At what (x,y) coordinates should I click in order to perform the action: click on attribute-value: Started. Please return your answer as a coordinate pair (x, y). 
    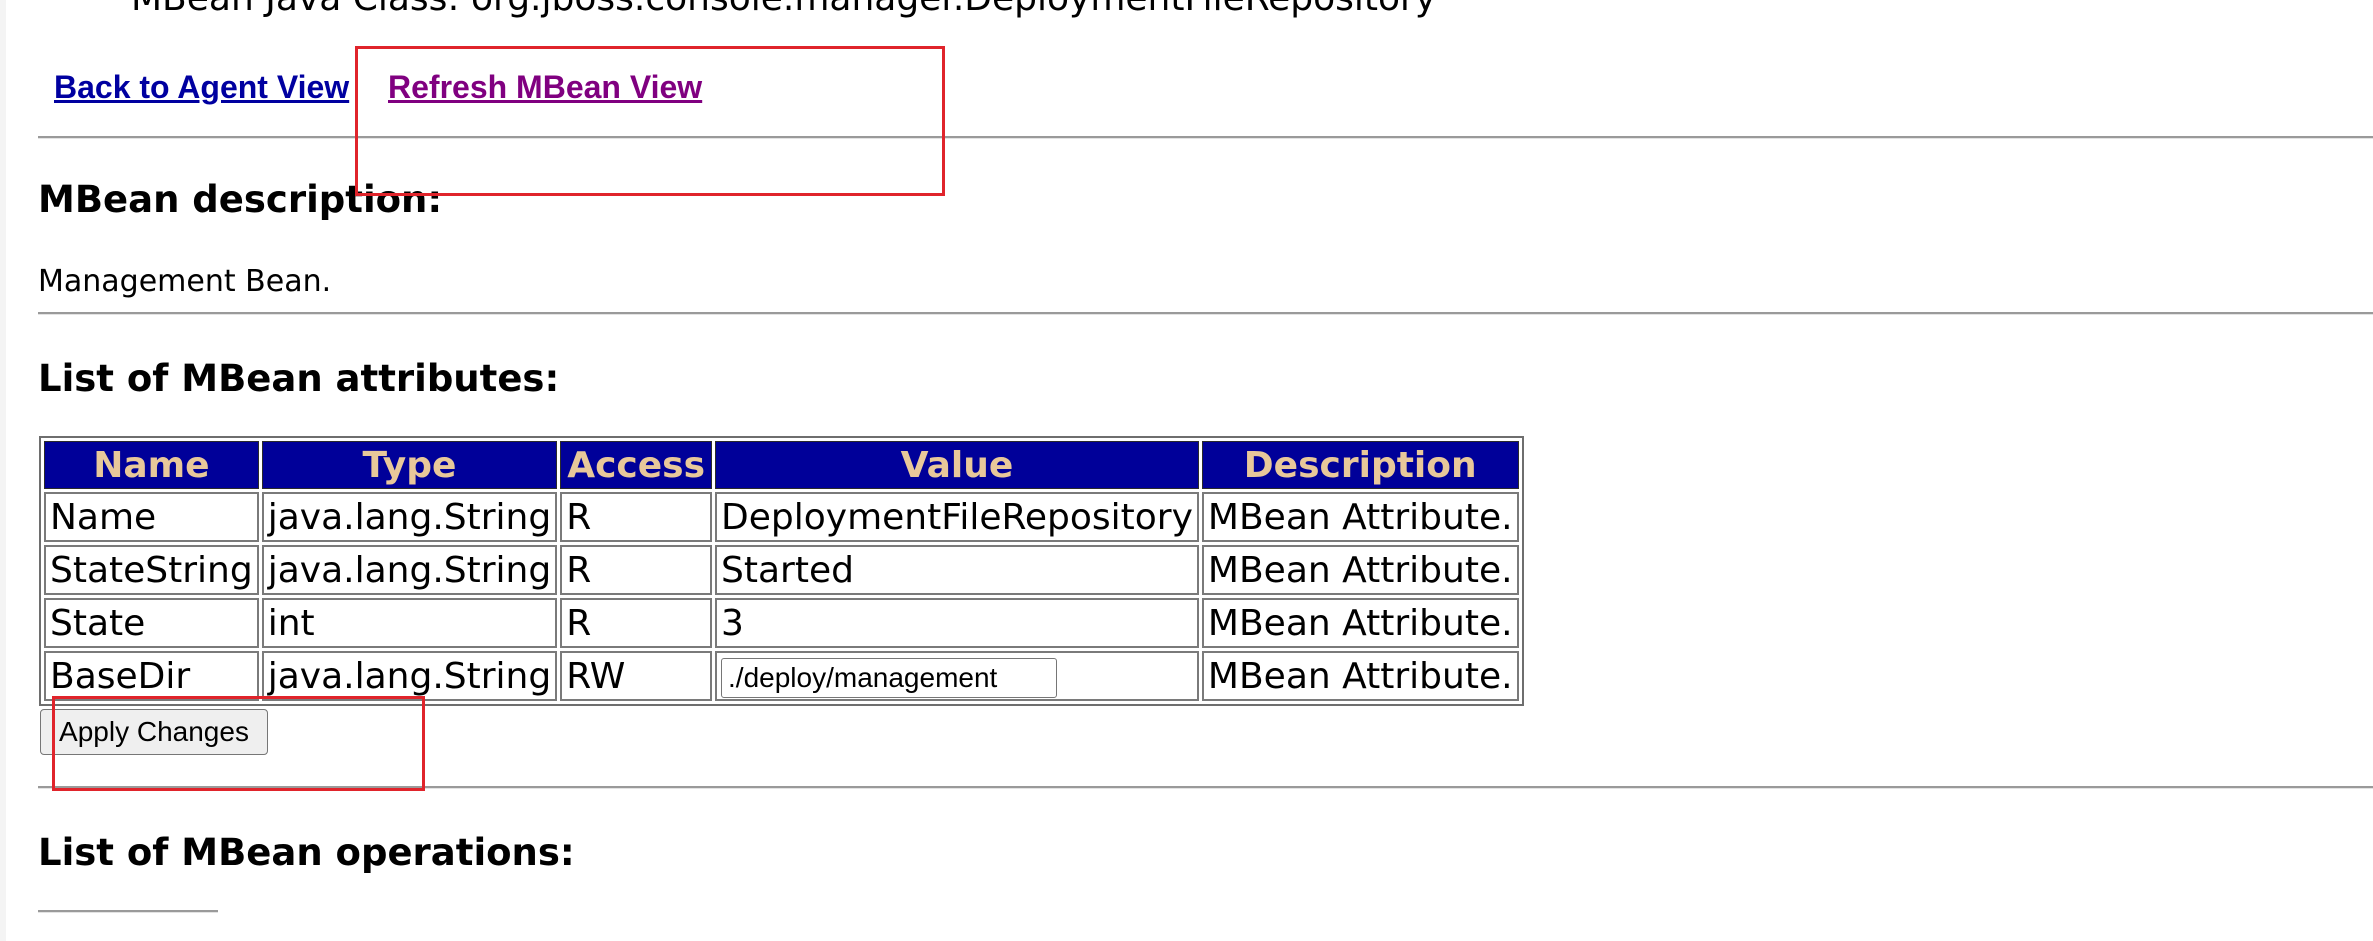
    Looking at the image, I should click on (957, 570).